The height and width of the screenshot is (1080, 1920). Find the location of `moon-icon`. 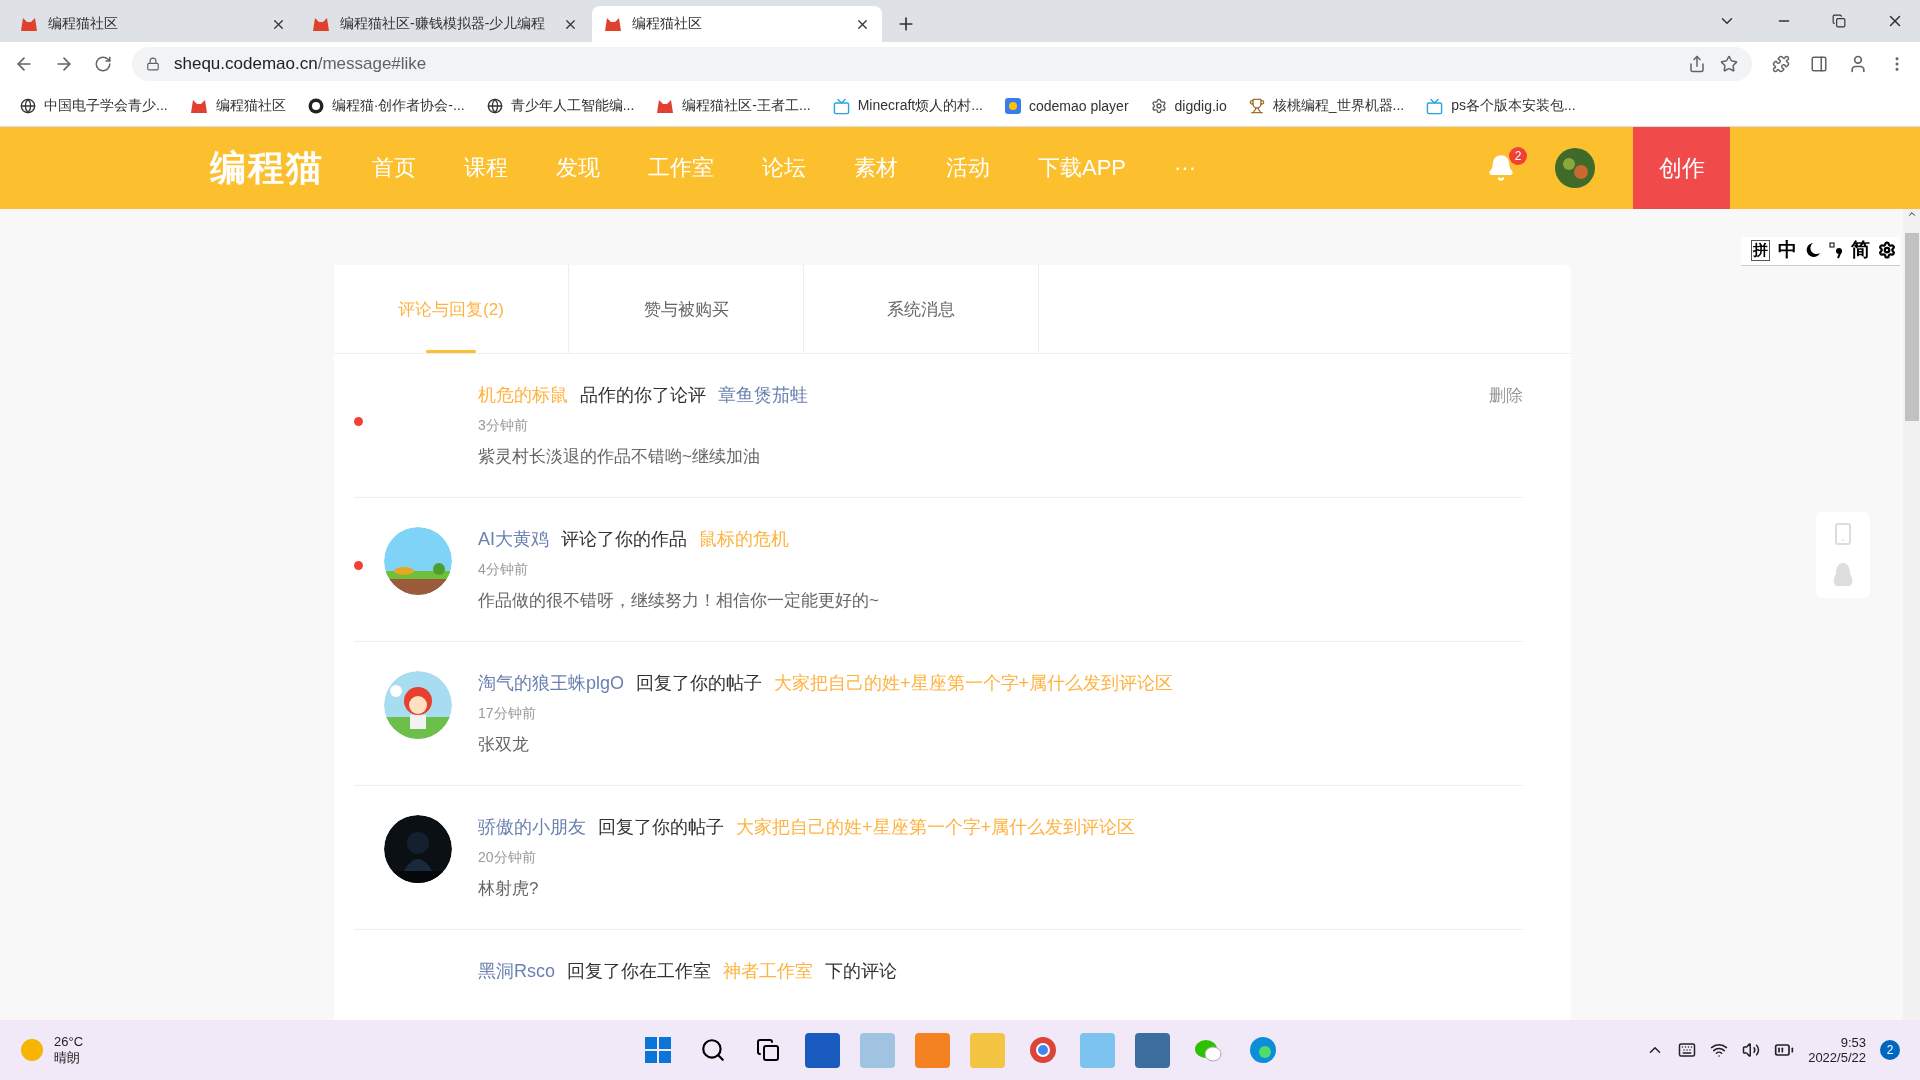

moon-icon is located at coordinates (1813, 250).